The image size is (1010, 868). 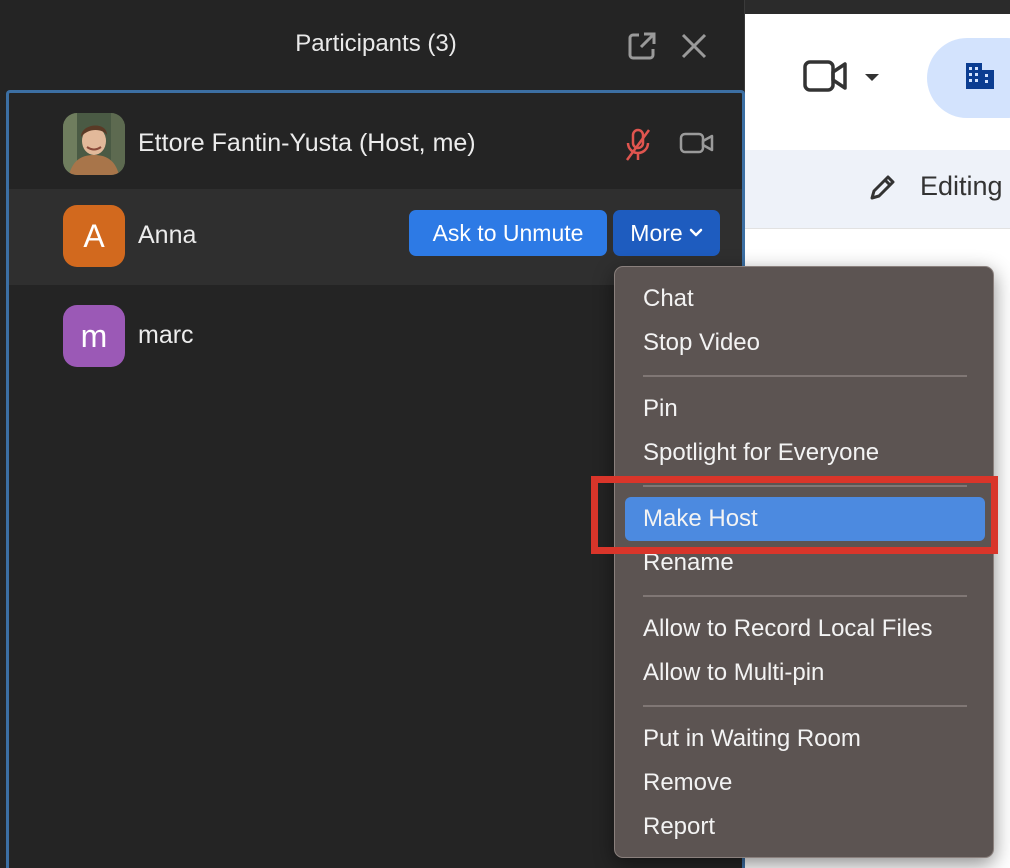 What do you see at coordinates (94, 236) in the screenshot?
I see `avatar: A` at bounding box center [94, 236].